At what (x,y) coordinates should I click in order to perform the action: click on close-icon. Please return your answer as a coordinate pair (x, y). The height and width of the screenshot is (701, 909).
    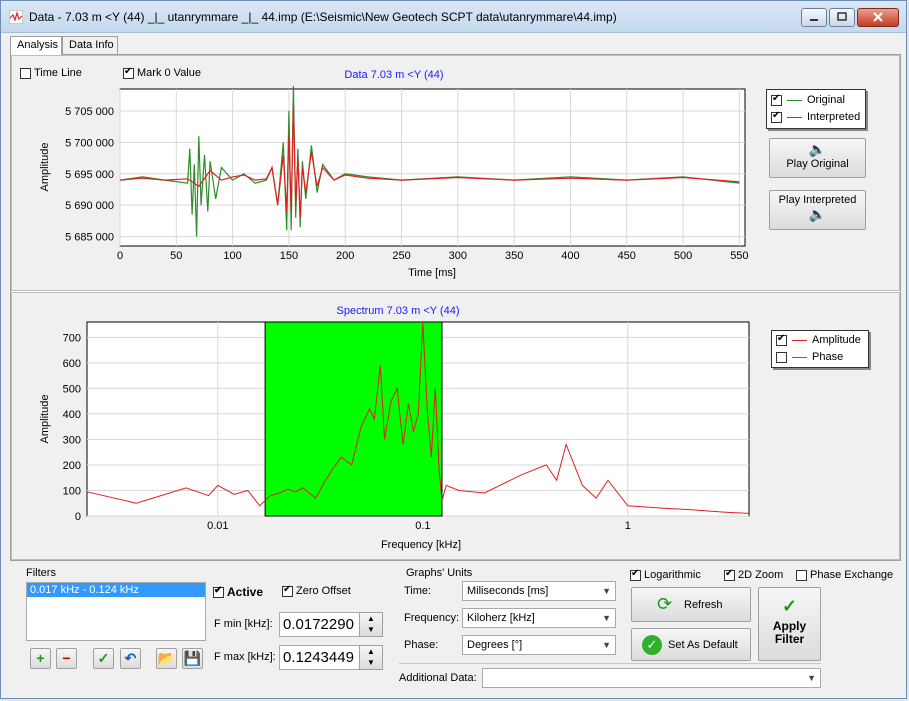
    Looking at the image, I should click on (878, 17).